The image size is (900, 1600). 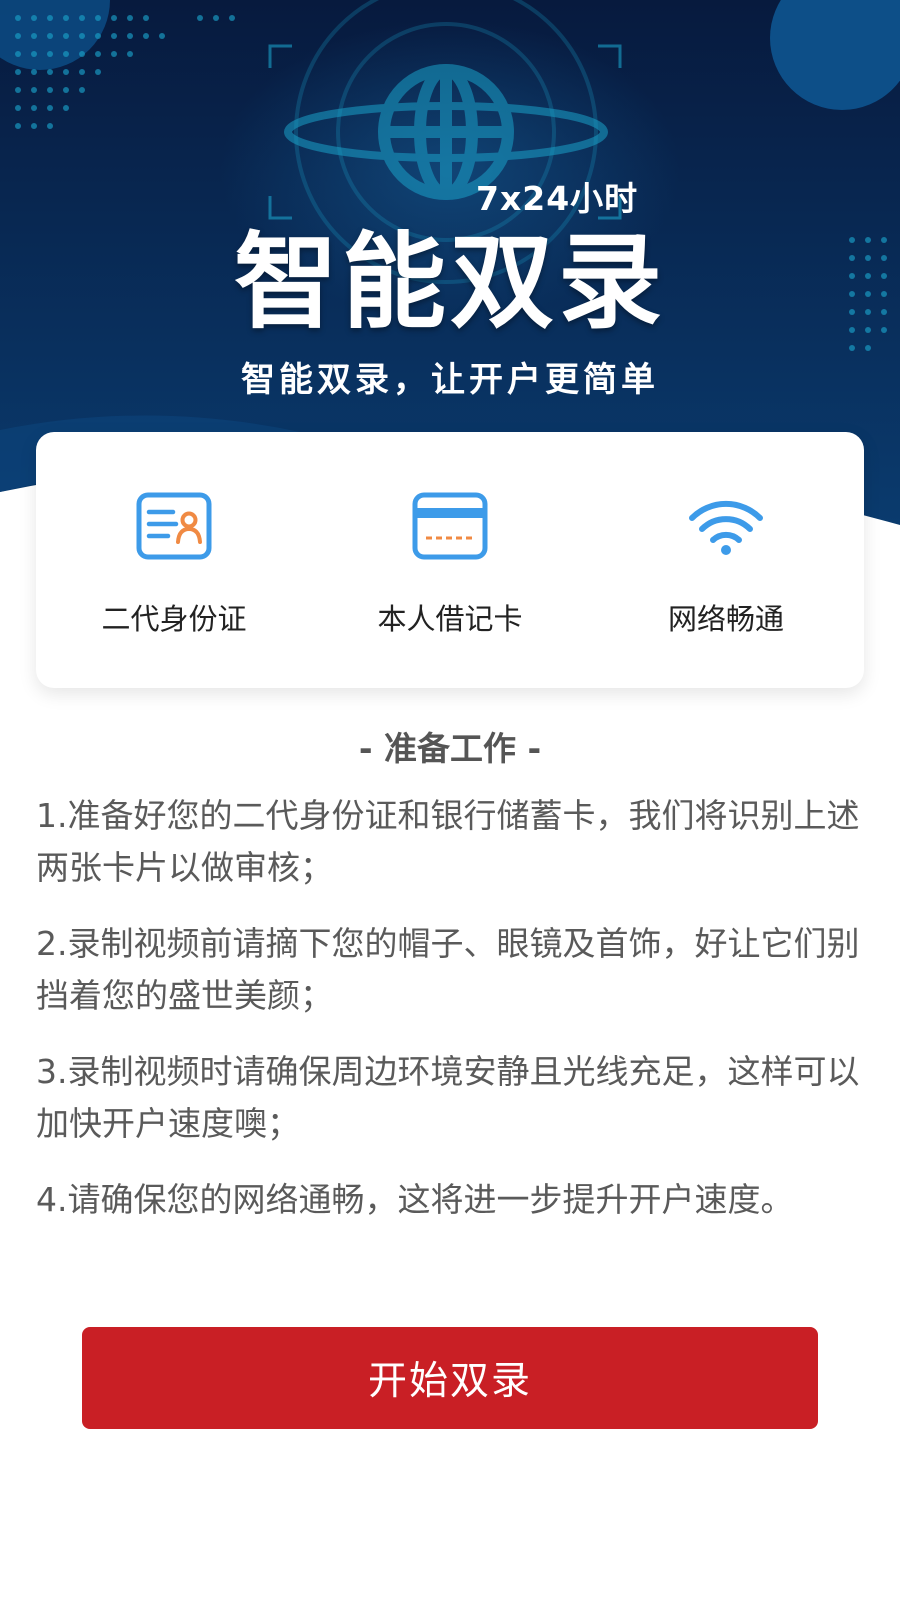 I want to click on preparation-item: 3.录制视频时请确保周边环境安静且光线充足，这样可以加快开户速度噢；, so click(x=448, y=1097).